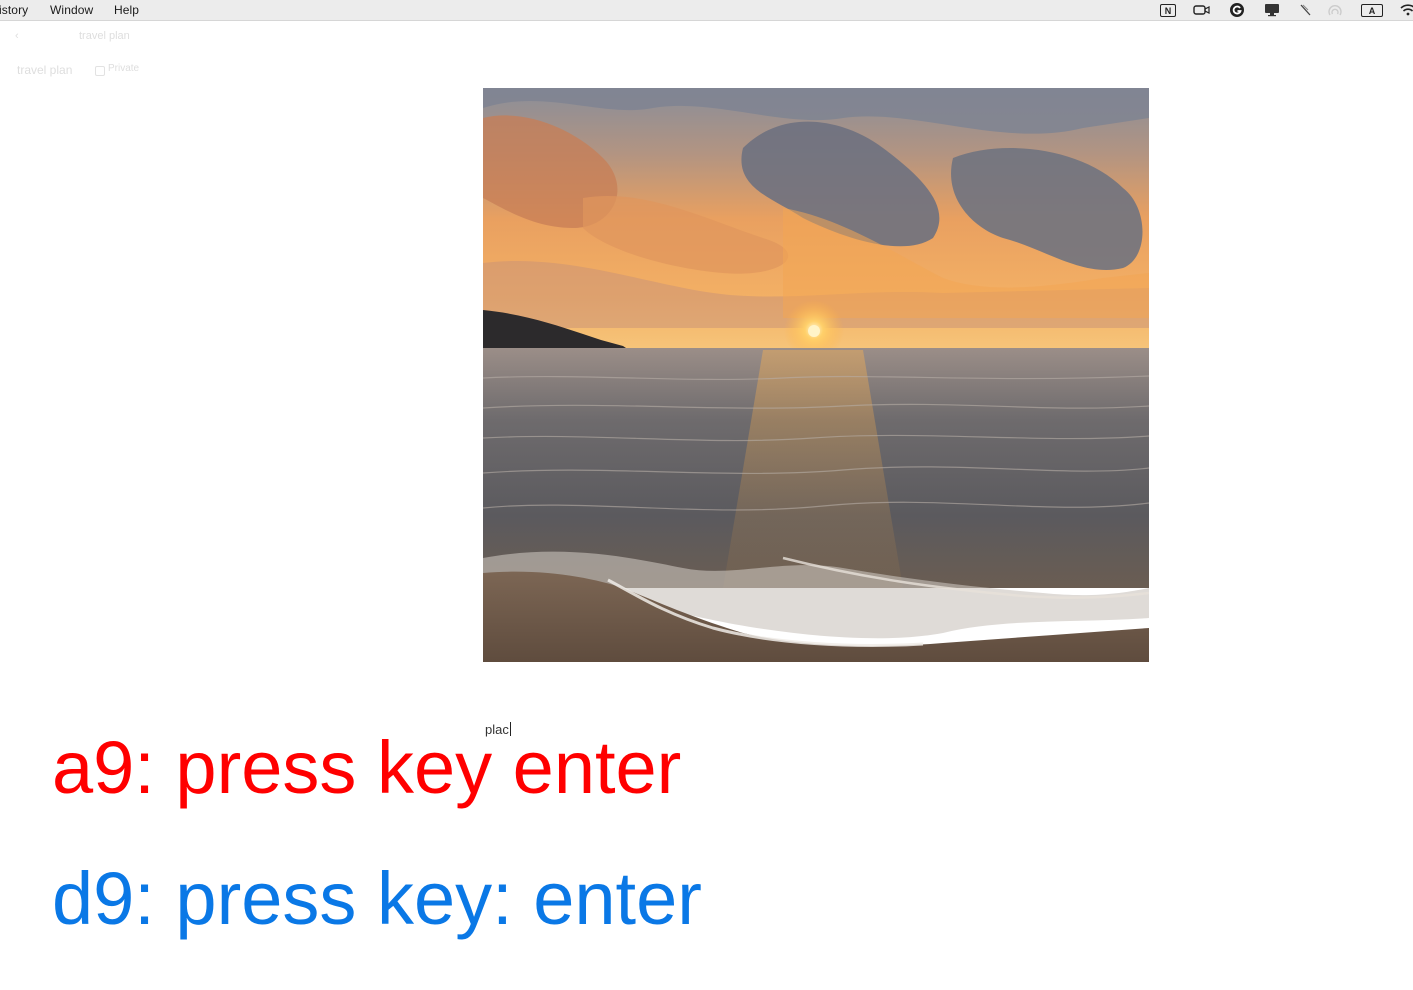 This screenshot has height=990, width=1413. I want to click on breadcrumb: travel plan, so click(104, 36).